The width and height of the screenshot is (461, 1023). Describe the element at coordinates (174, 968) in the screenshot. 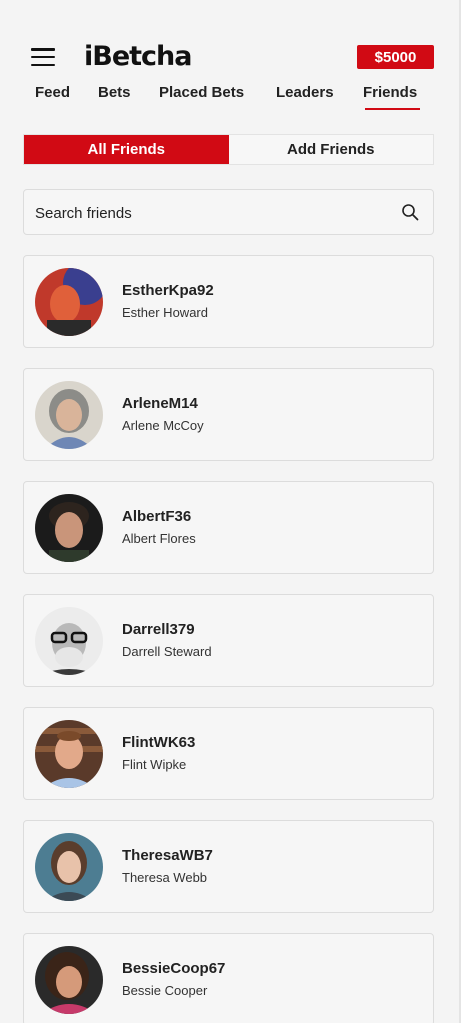

I see `friend-username: BessieCoop67` at that location.